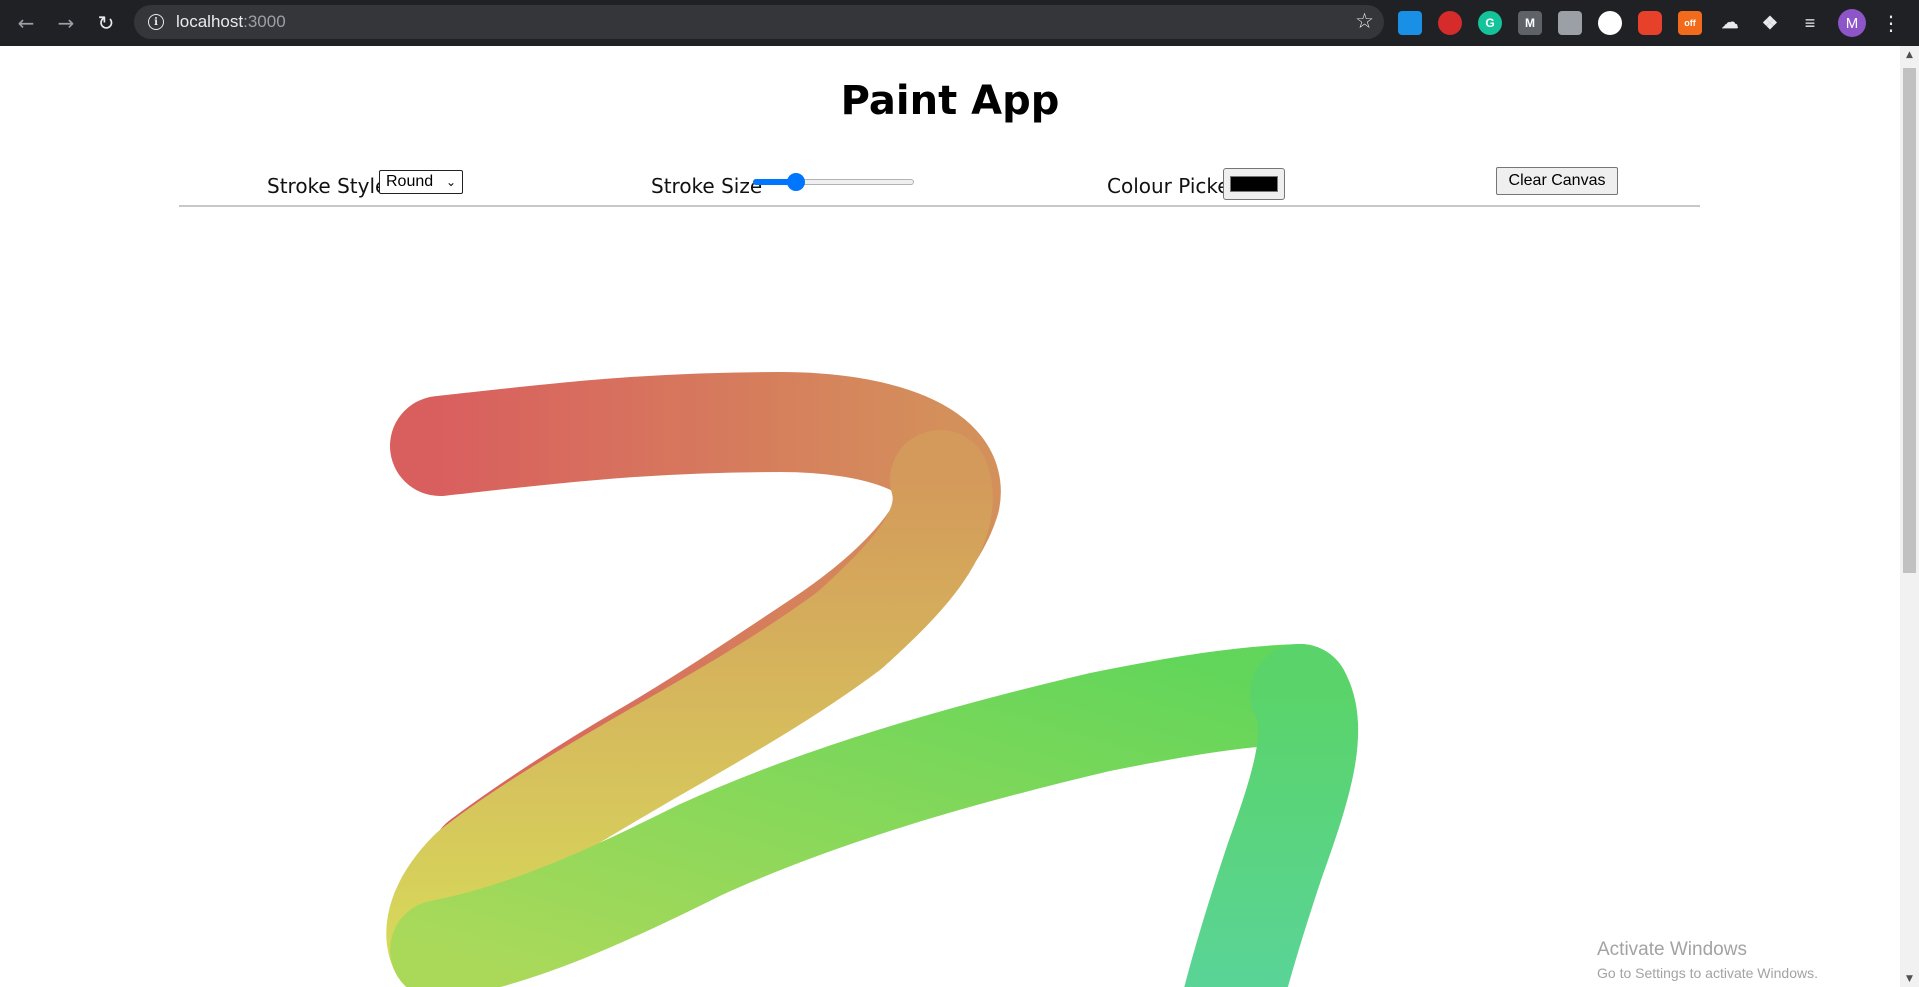 This screenshot has height=987, width=1919. What do you see at coordinates (210, 21) in the screenshot?
I see `url-host: localhost` at bounding box center [210, 21].